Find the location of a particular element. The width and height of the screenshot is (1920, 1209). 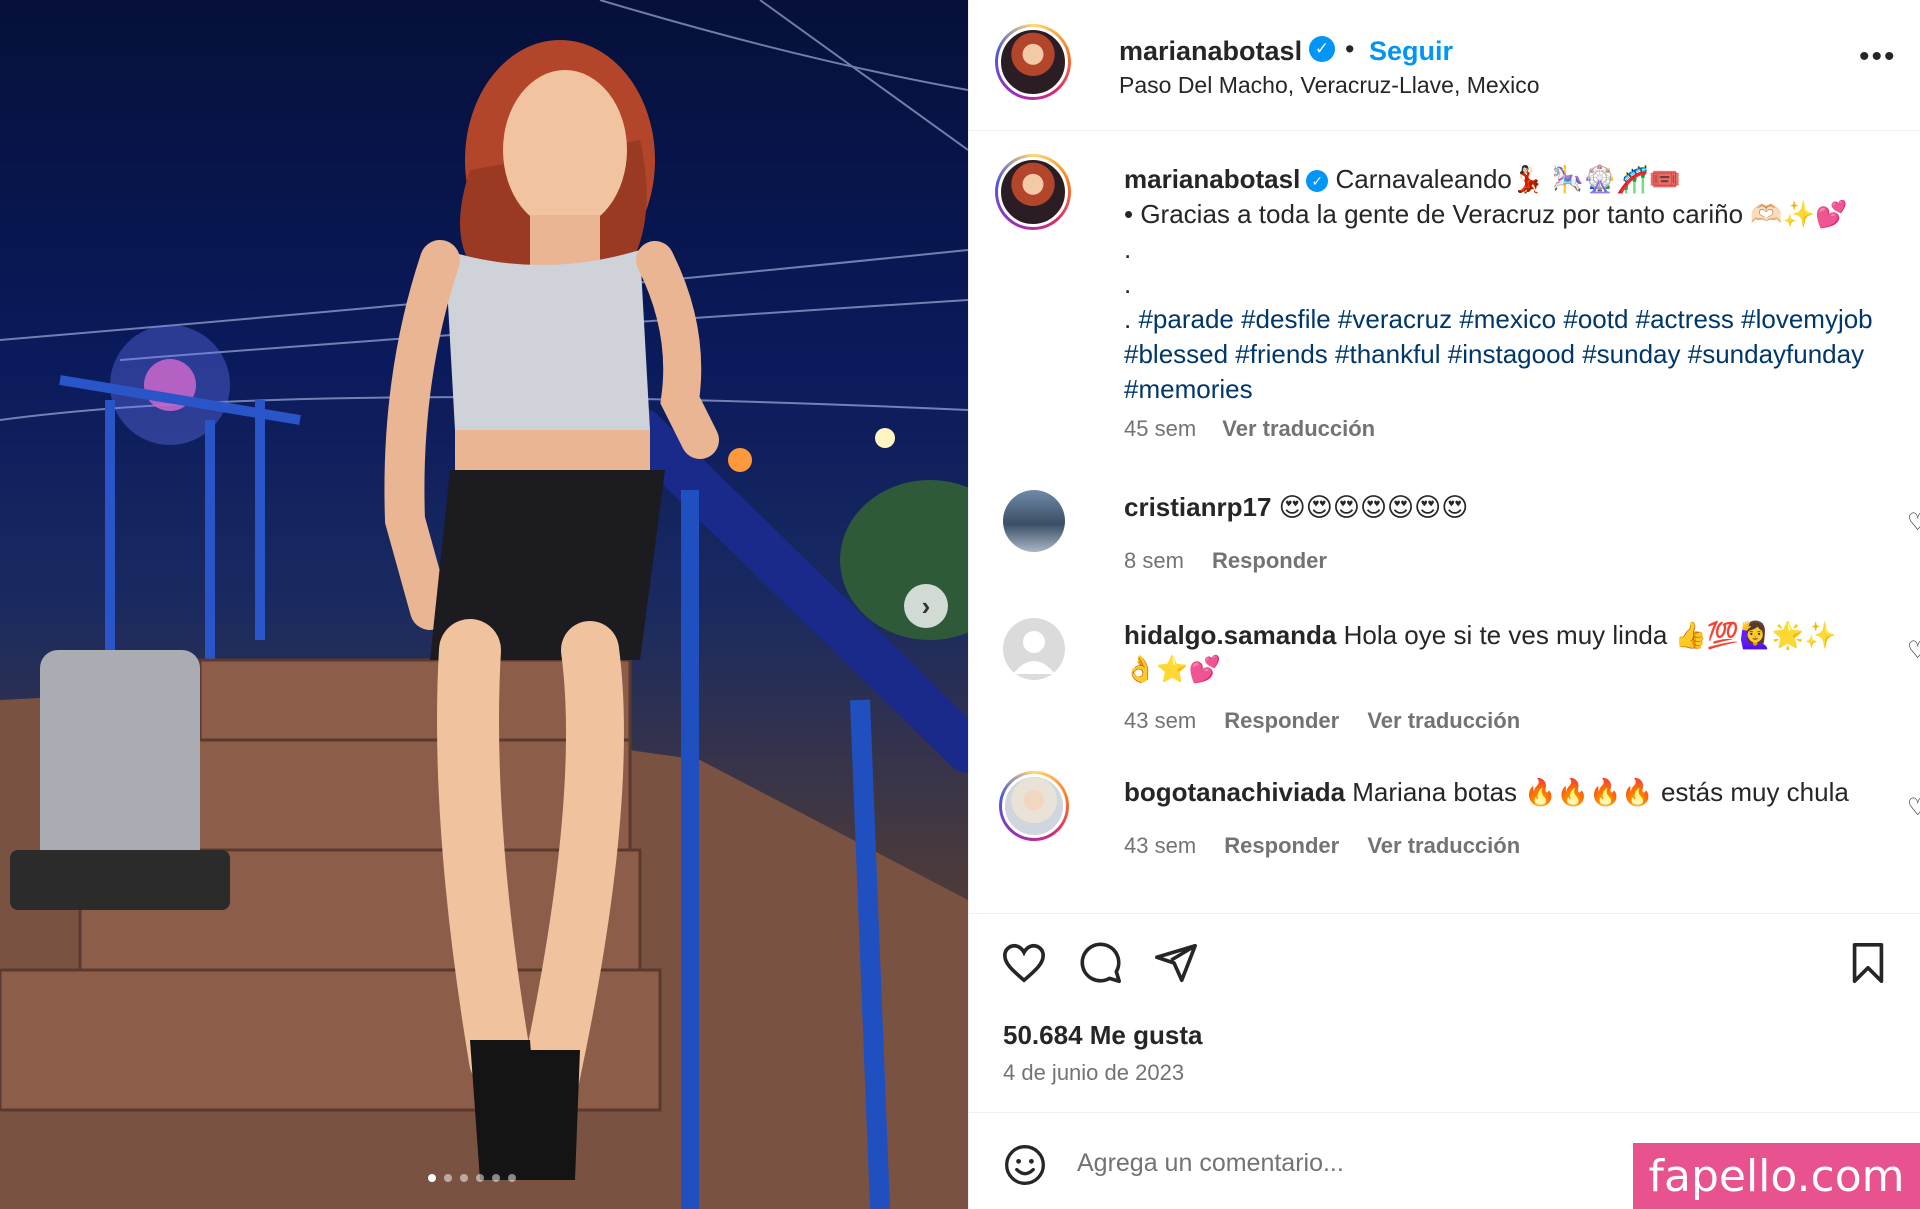

comment-username: hidalgo.samanda is located at coordinates (1230, 635).